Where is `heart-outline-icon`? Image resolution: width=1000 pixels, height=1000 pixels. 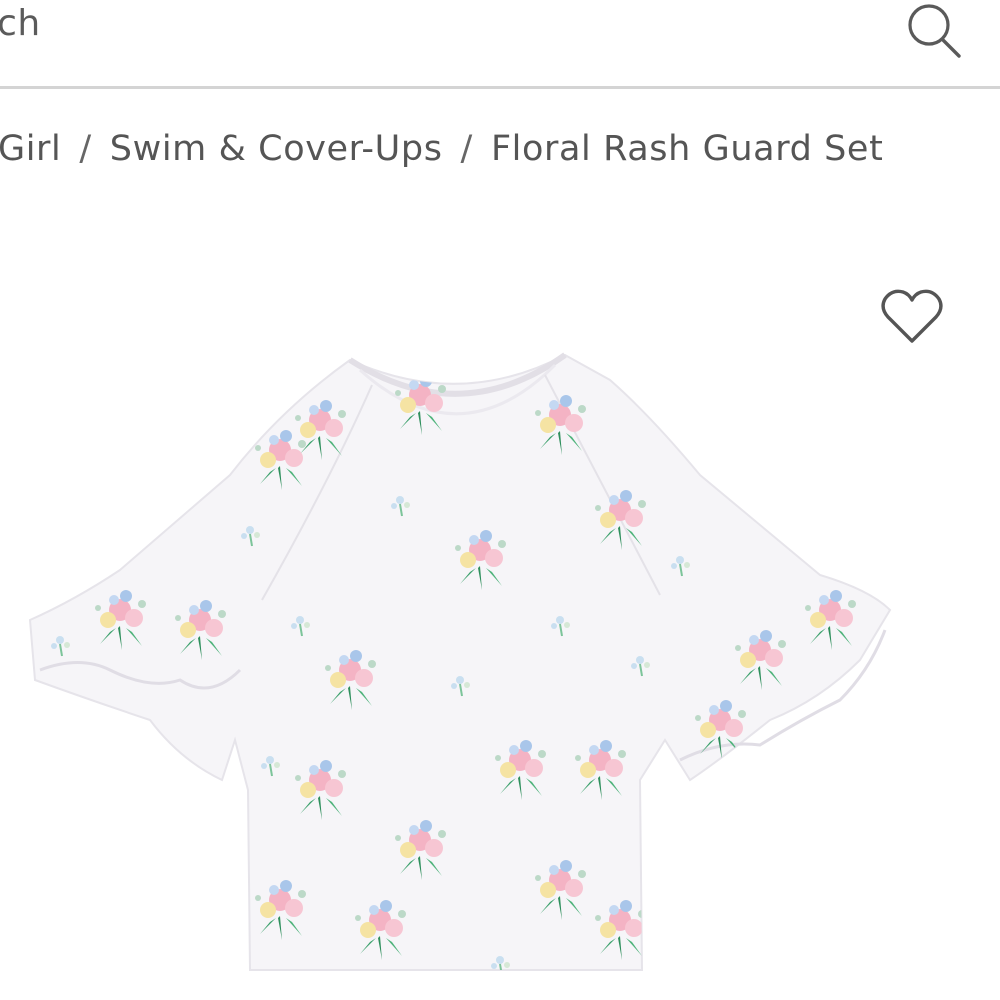 heart-outline-icon is located at coordinates (912, 316).